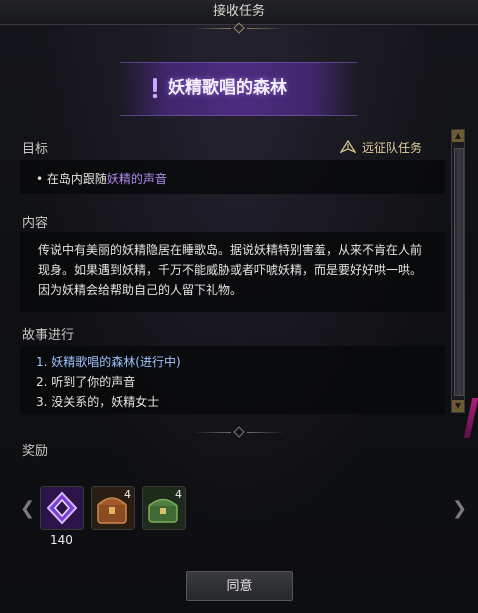 The height and width of the screenshot is (613, 478). Describe the element at coordinates (48, 335) in the screenshot. I see `story-heading: 故事进行` at that location.